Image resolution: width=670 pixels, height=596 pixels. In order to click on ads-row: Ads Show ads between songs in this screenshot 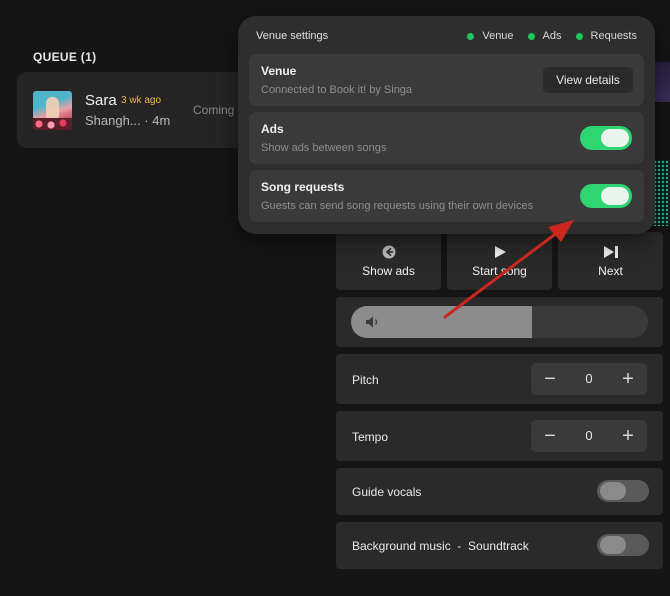, I will do `click(446, 138)`.